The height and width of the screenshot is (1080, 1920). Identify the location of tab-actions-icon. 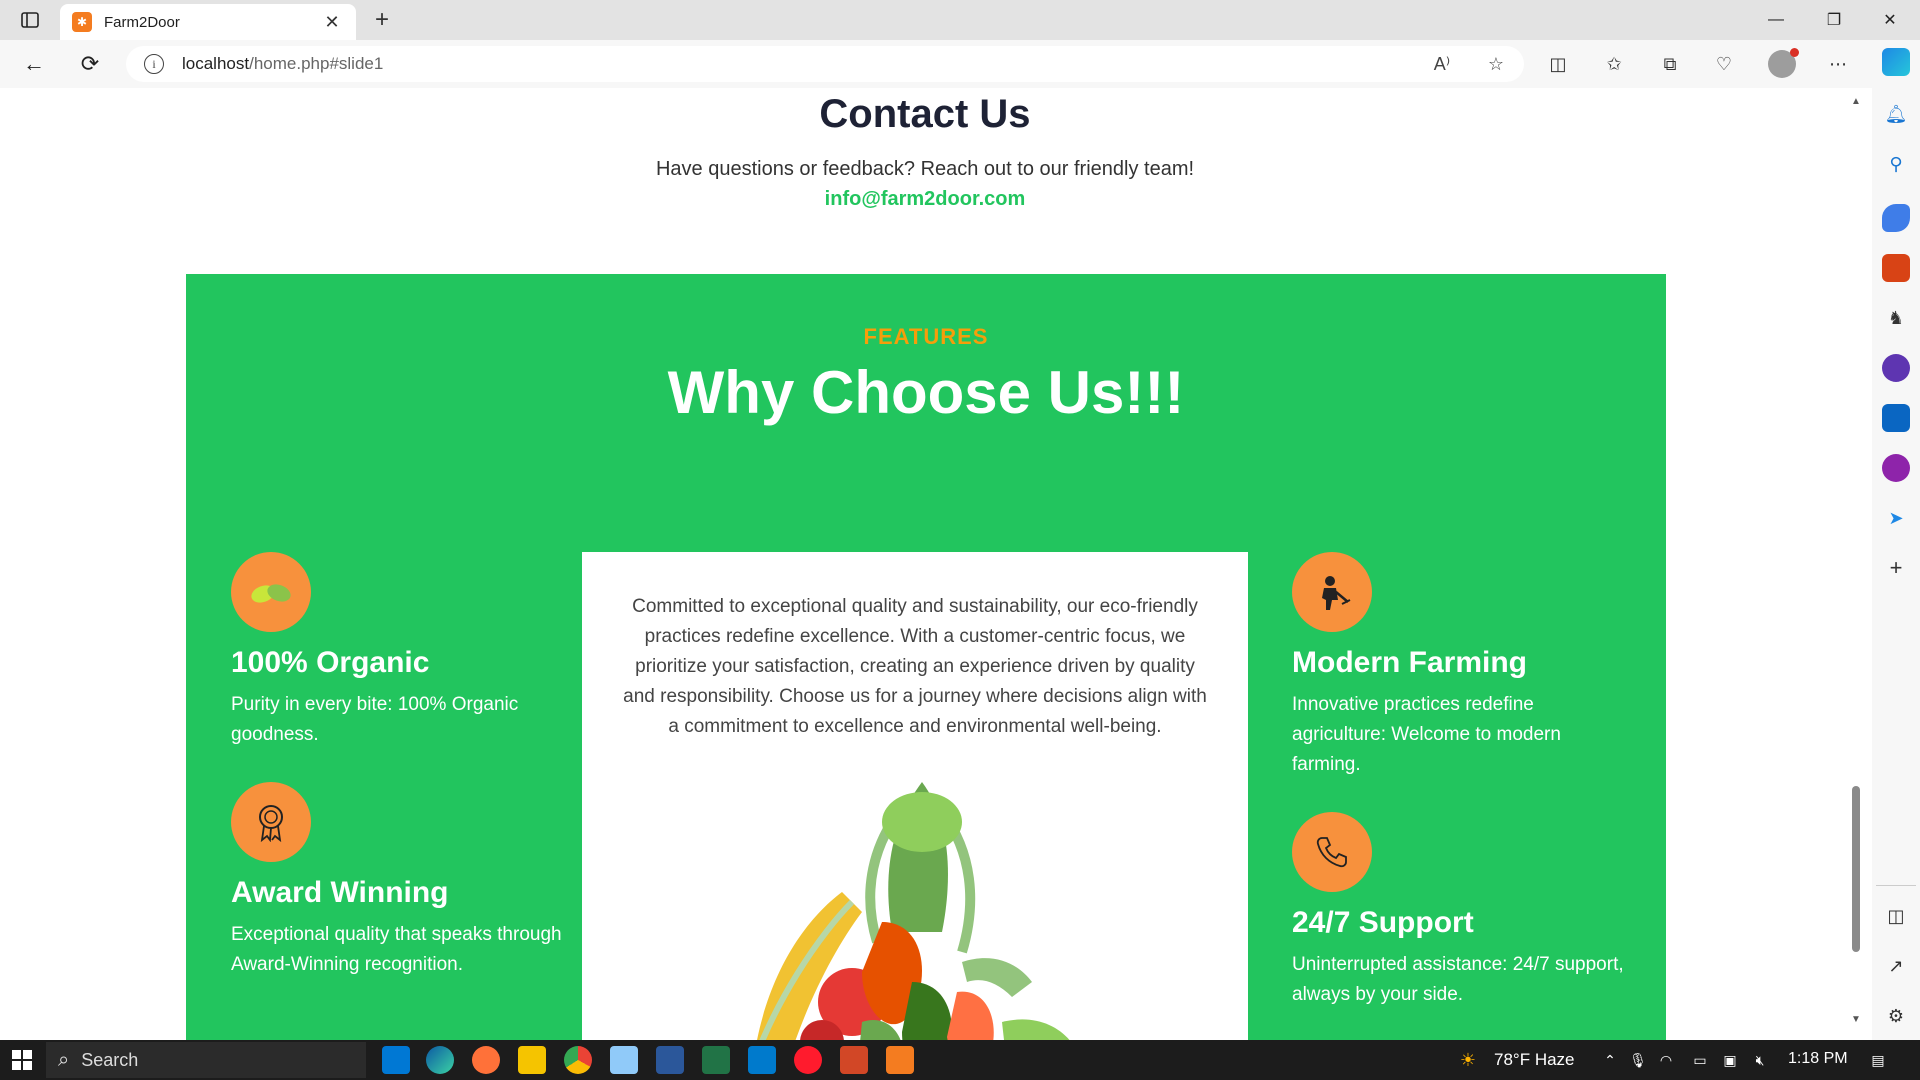
(30, 20).